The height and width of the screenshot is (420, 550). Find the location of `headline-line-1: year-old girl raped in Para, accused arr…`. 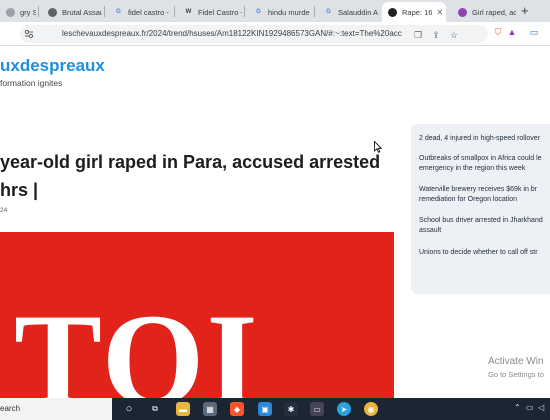

headline-line-1: year-old girl raped in Para, accused arr… is located at coordinates (190, 162).